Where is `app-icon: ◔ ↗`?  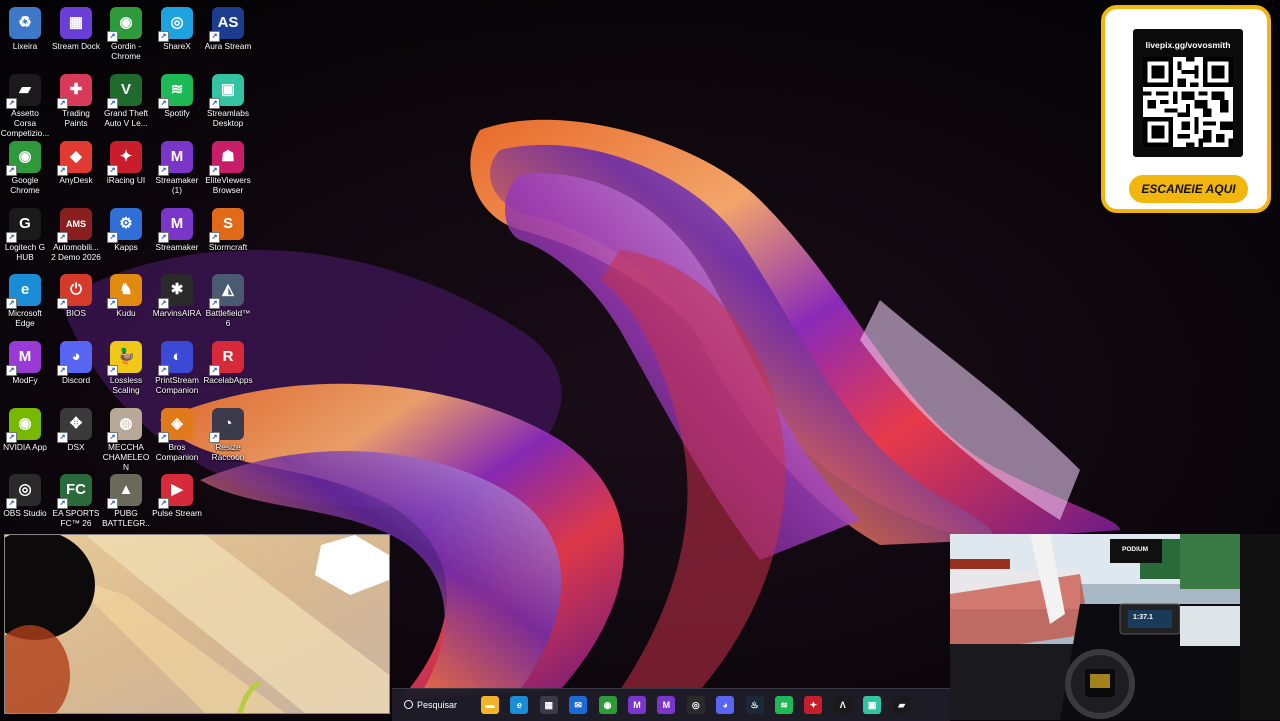
app-icon: ◔ ↗ is located at coordinates (226, 425).